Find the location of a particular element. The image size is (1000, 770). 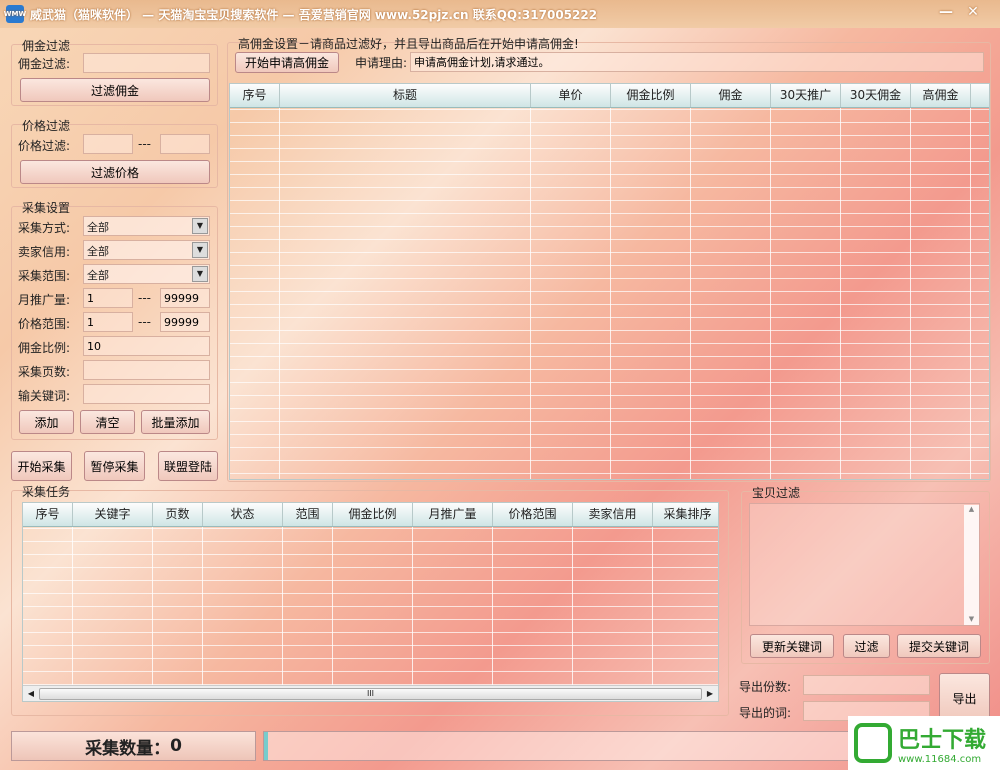

collect-range-select: 全部 ▼ is located at coordinates (146, 274).